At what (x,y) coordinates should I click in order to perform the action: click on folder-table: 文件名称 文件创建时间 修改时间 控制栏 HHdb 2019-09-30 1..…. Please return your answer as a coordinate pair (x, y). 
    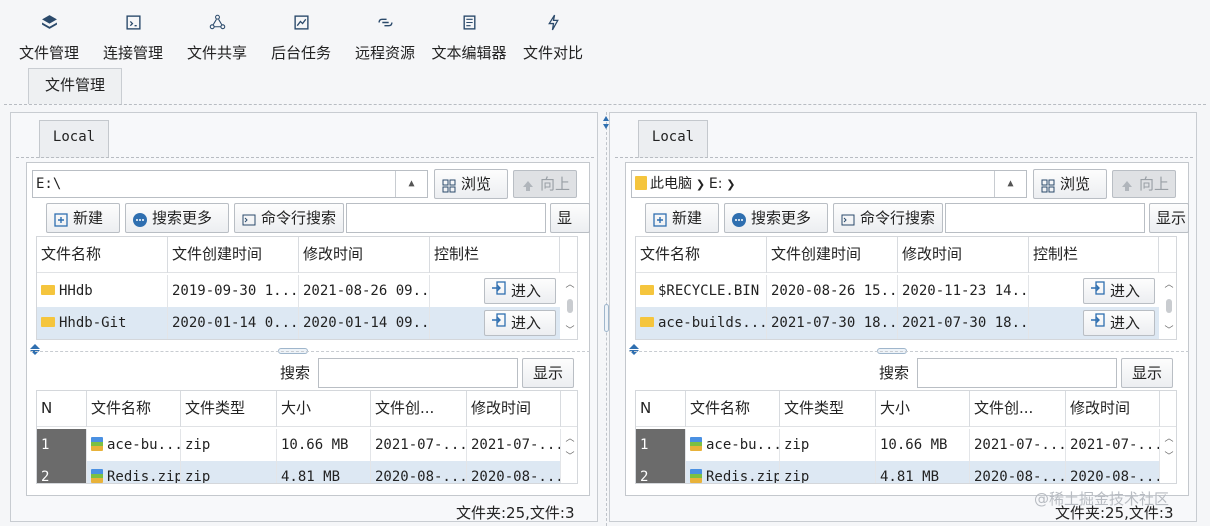
    Looking at the image, I should click on (307, 288).